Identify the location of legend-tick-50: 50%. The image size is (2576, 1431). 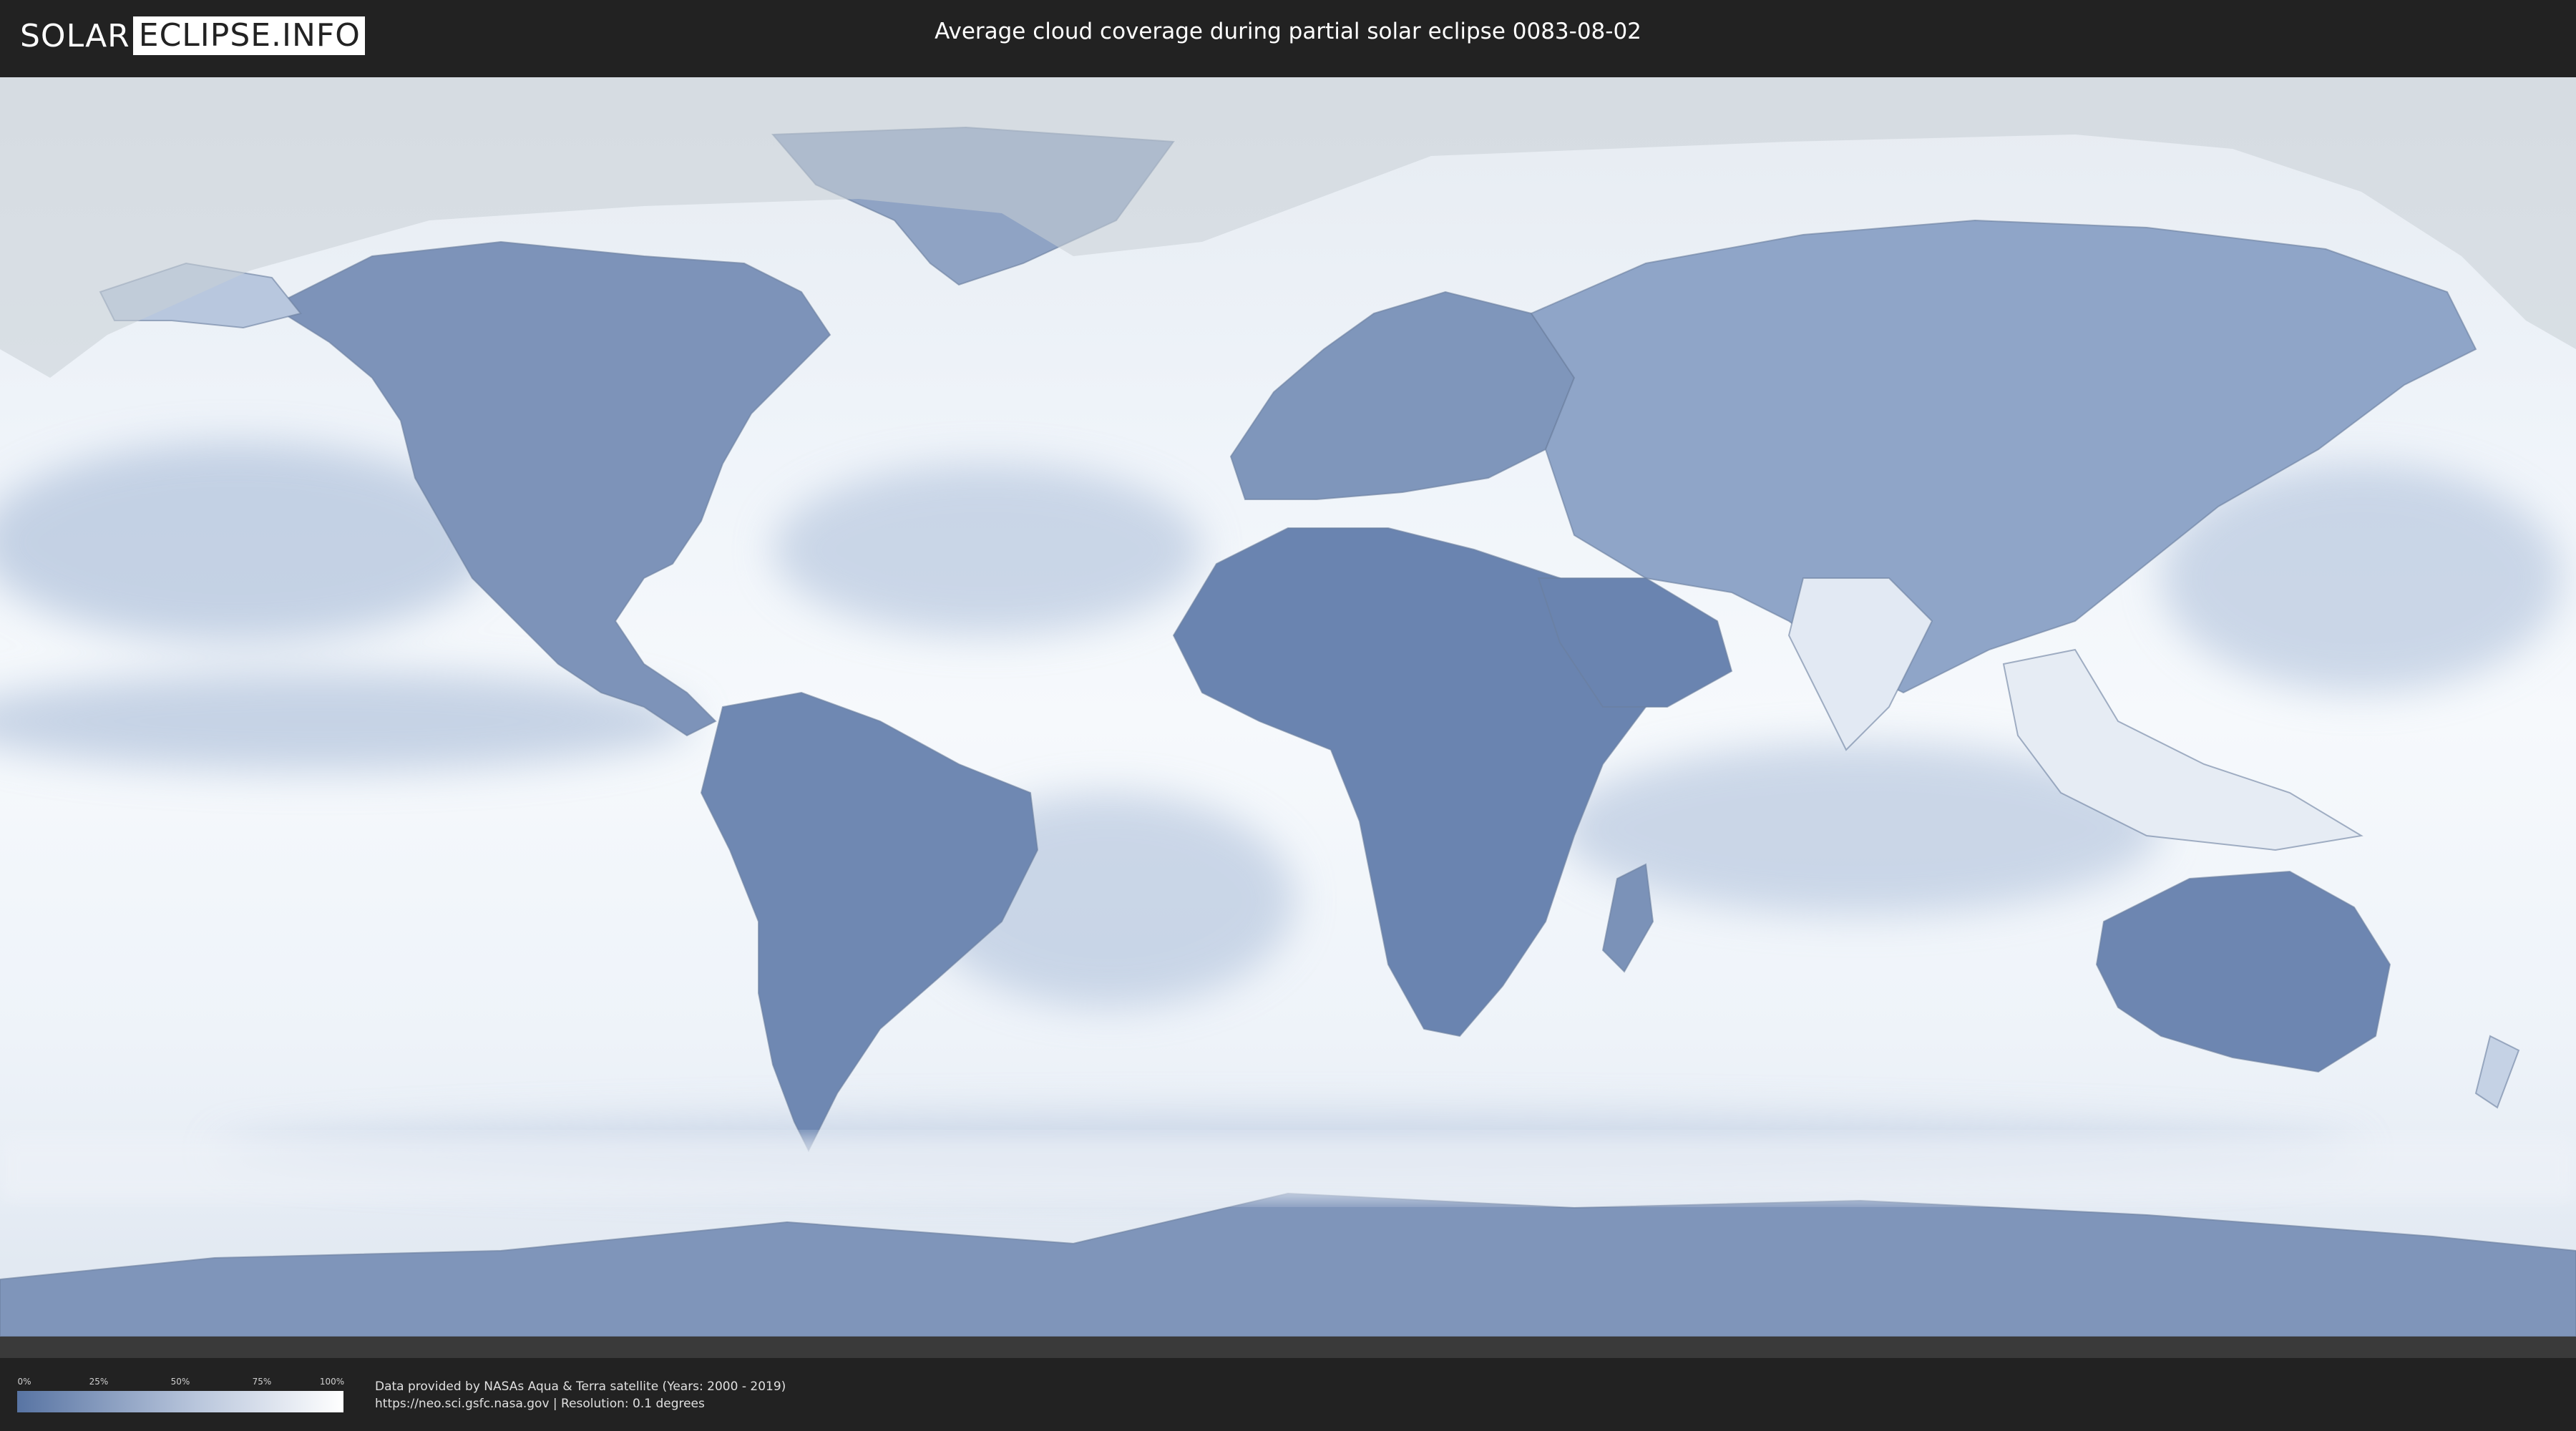
(180, 1382).